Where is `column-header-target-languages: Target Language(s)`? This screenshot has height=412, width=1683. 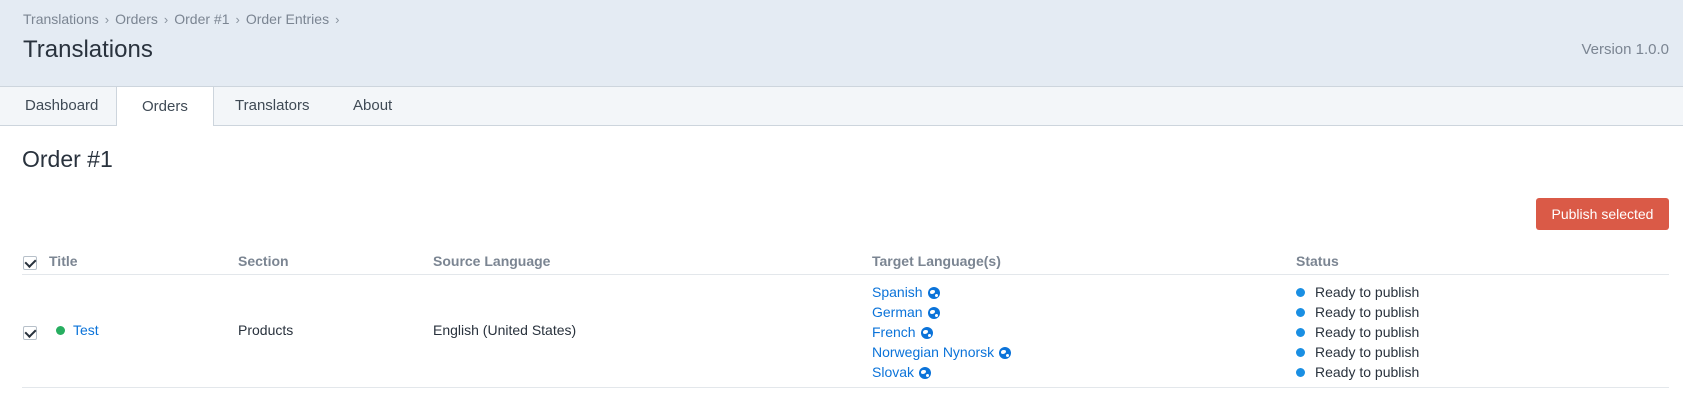
column-header-target-languages: Target Language(s) is located at coordinates (936, 261).